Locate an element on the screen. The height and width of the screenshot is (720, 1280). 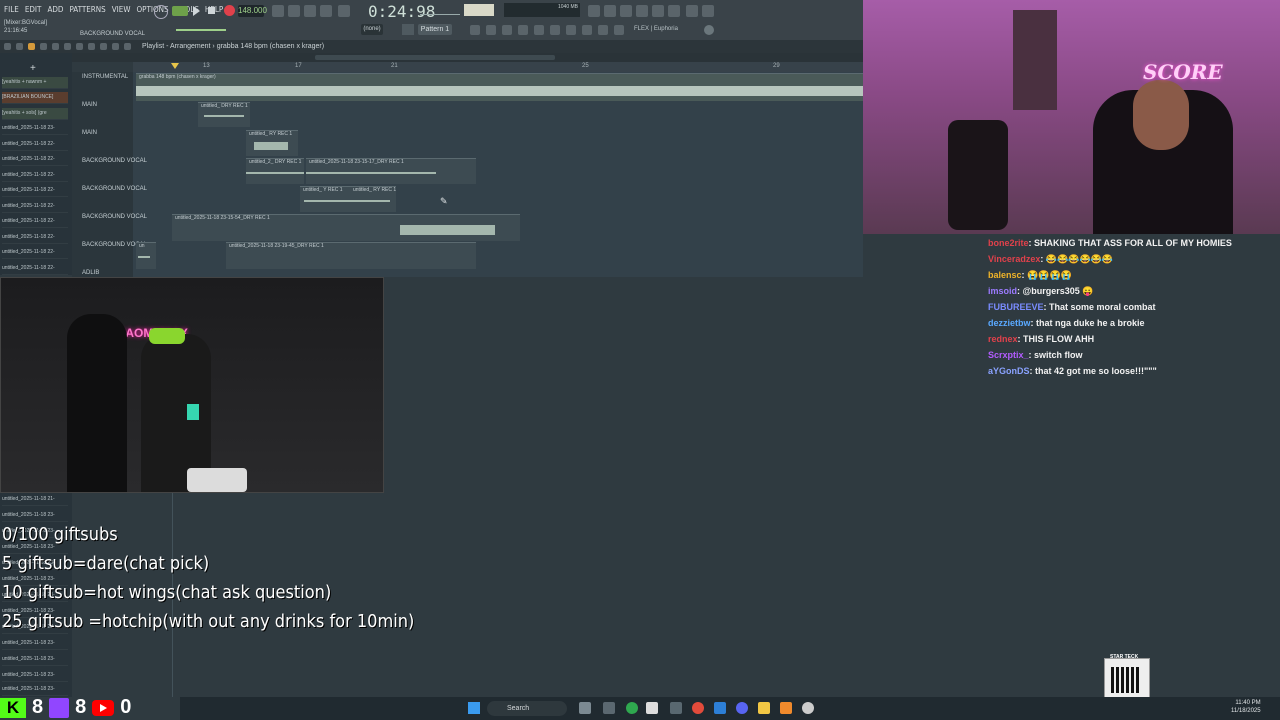
browser-item: [yeahitis + nawnm + is located at coordinates (35, 83).